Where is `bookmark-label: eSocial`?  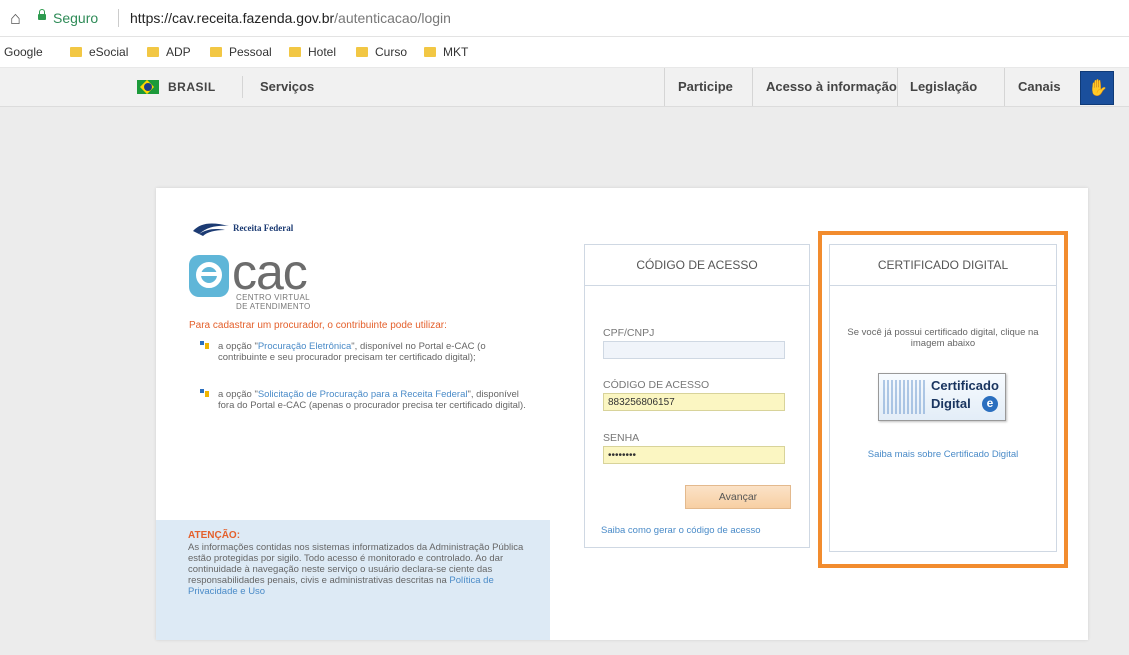 bookmark-label: eSocial is located at coordinates (109, 52).